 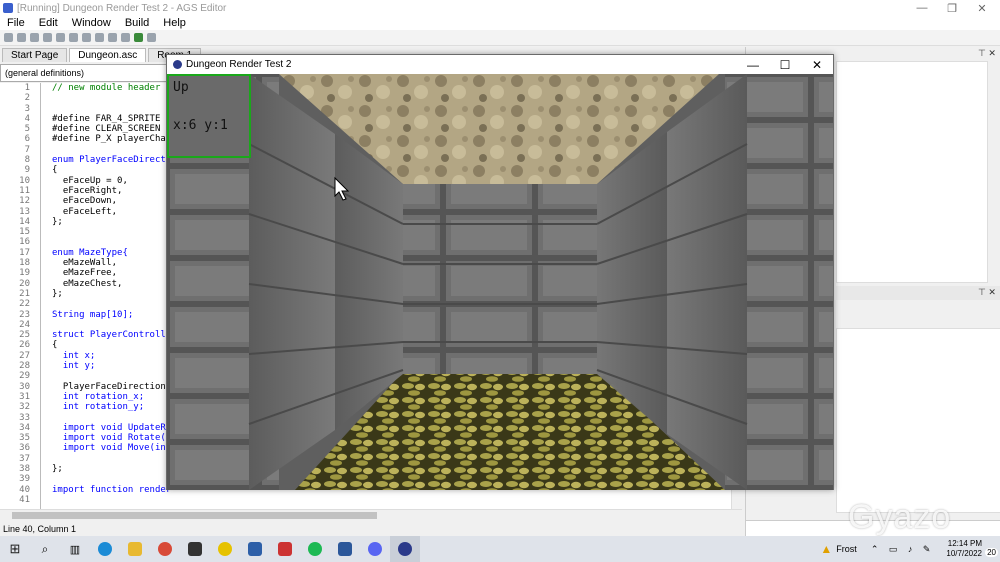 What do you see at coordinates (112, 407) in the screenshot?
I see `code-line: int rotation_y;` at bounding box center [112, 407].